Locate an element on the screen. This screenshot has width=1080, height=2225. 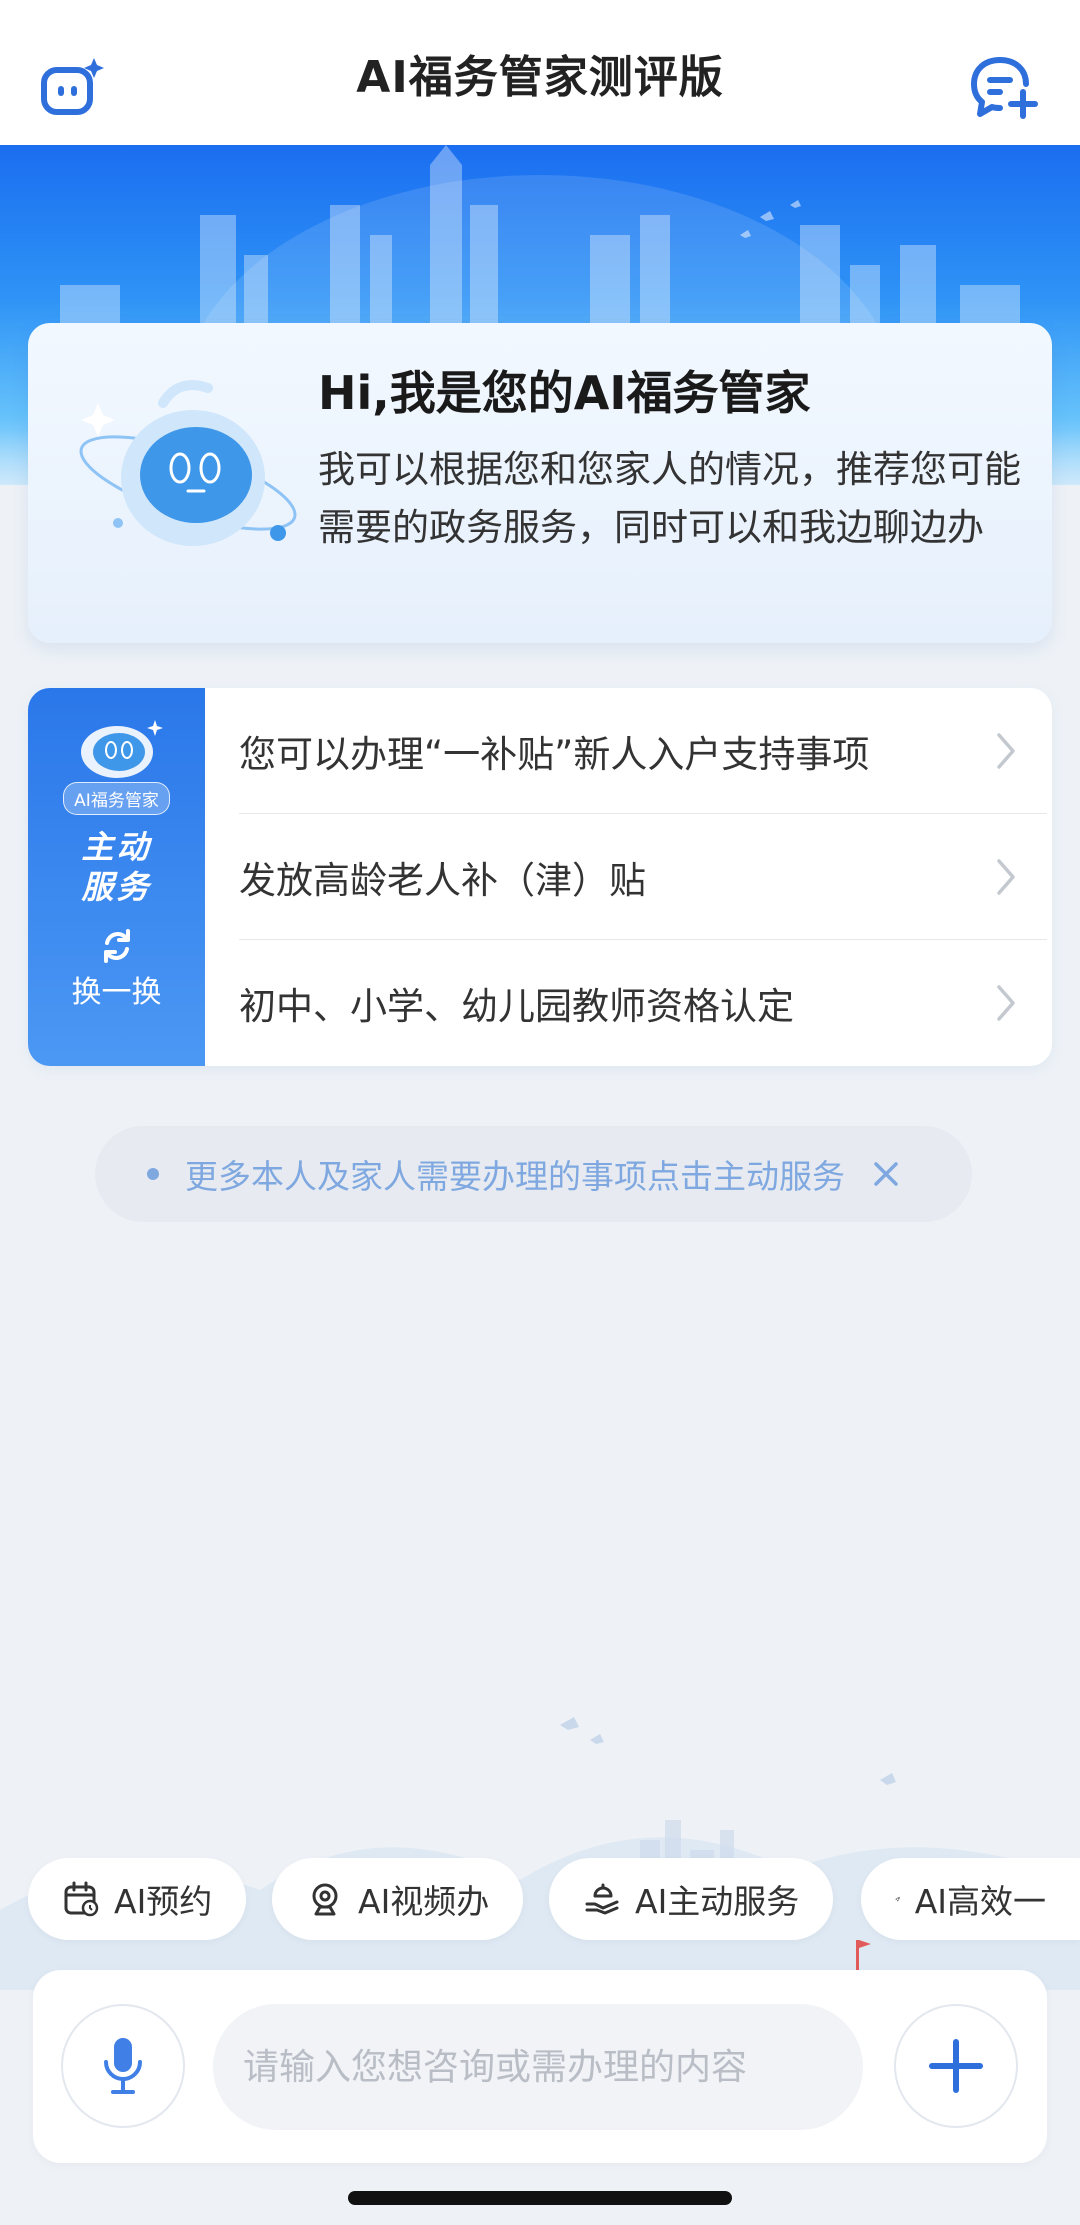
chip-label: AI预约 is located at coordinates (163, 1901).